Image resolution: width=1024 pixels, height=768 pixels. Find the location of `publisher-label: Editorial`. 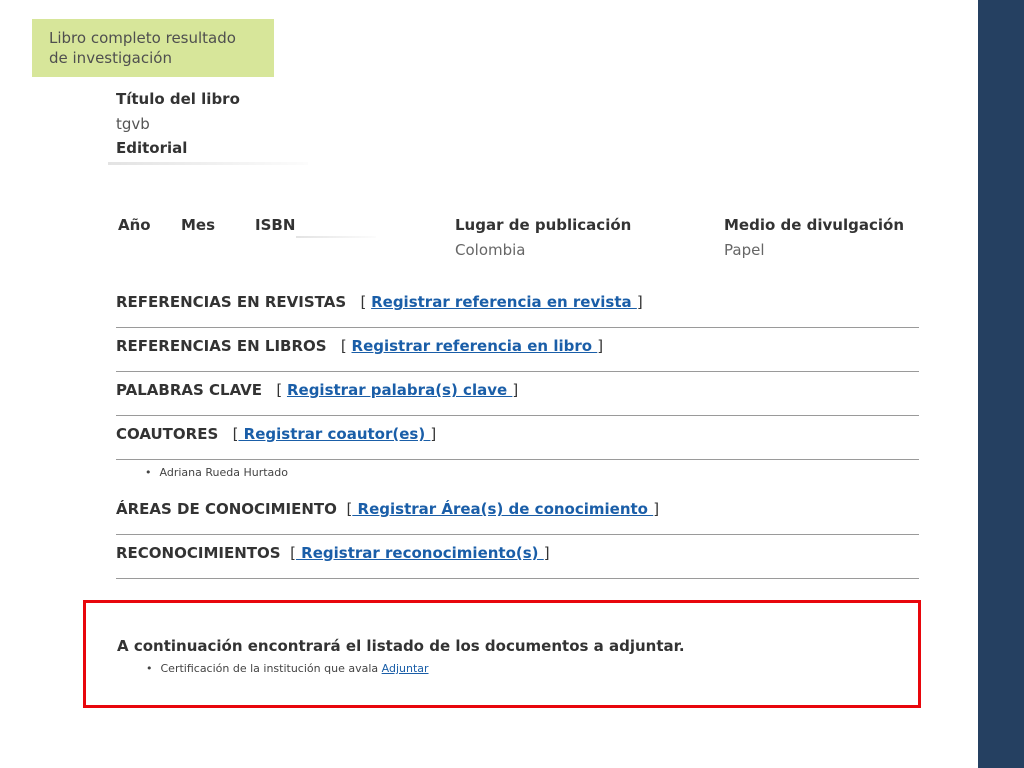

publisher-label: Editorial is located at coordinates (152, 148).